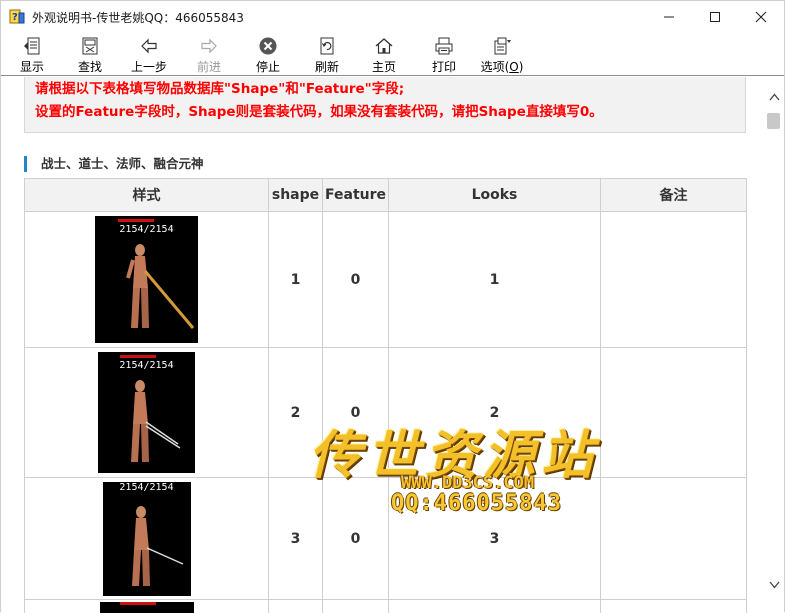 The width and height of the screenshot is (785, 613). What do you see at coordinates (296, 606) in the screenshot?
I see `shape-cell` at bounding box center [296, 606].